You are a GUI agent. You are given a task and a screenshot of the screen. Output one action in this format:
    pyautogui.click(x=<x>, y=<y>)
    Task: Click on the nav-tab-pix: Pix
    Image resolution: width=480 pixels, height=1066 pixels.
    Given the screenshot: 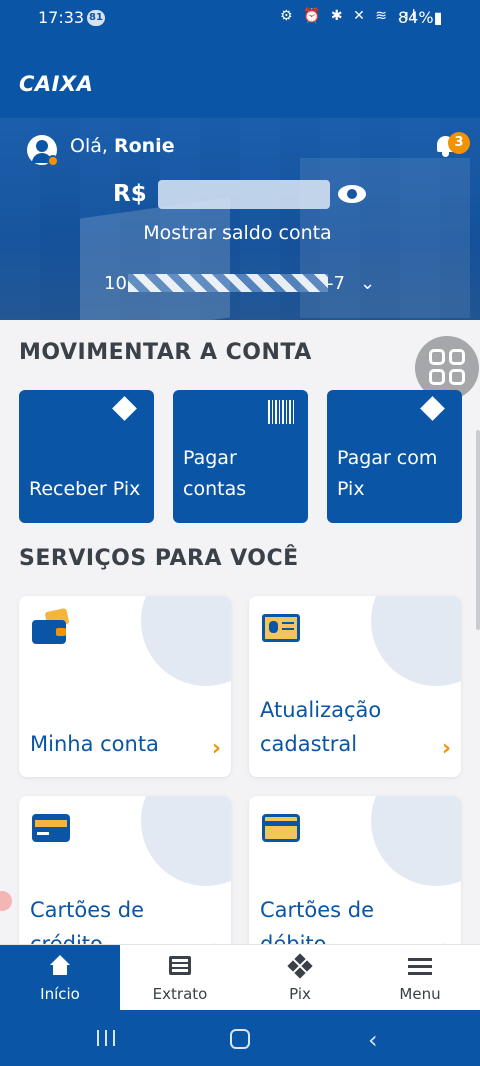 What is the action you would take?
    pyautogui.click(x=300, y=978)
    